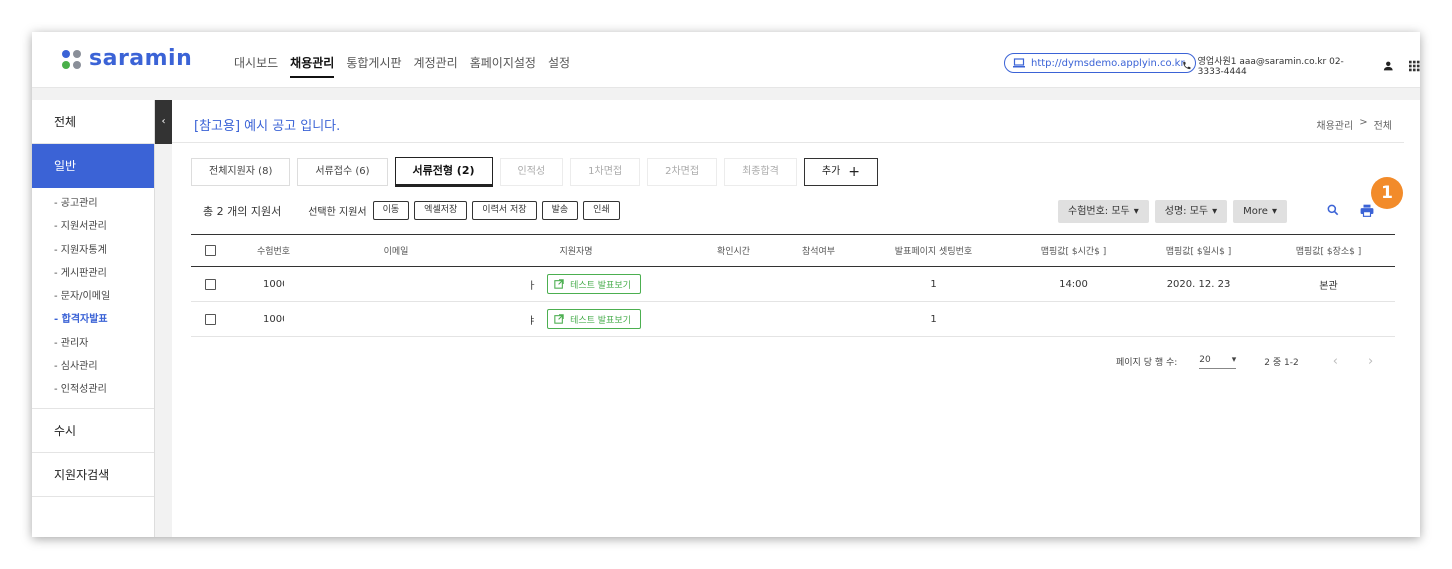 This screenshot has width=1452, height=569. What do you see at coordinates (576, 250) in the screenshot?
I see `col-applicant-name: 지원자명` at bounding box center [576, 250].